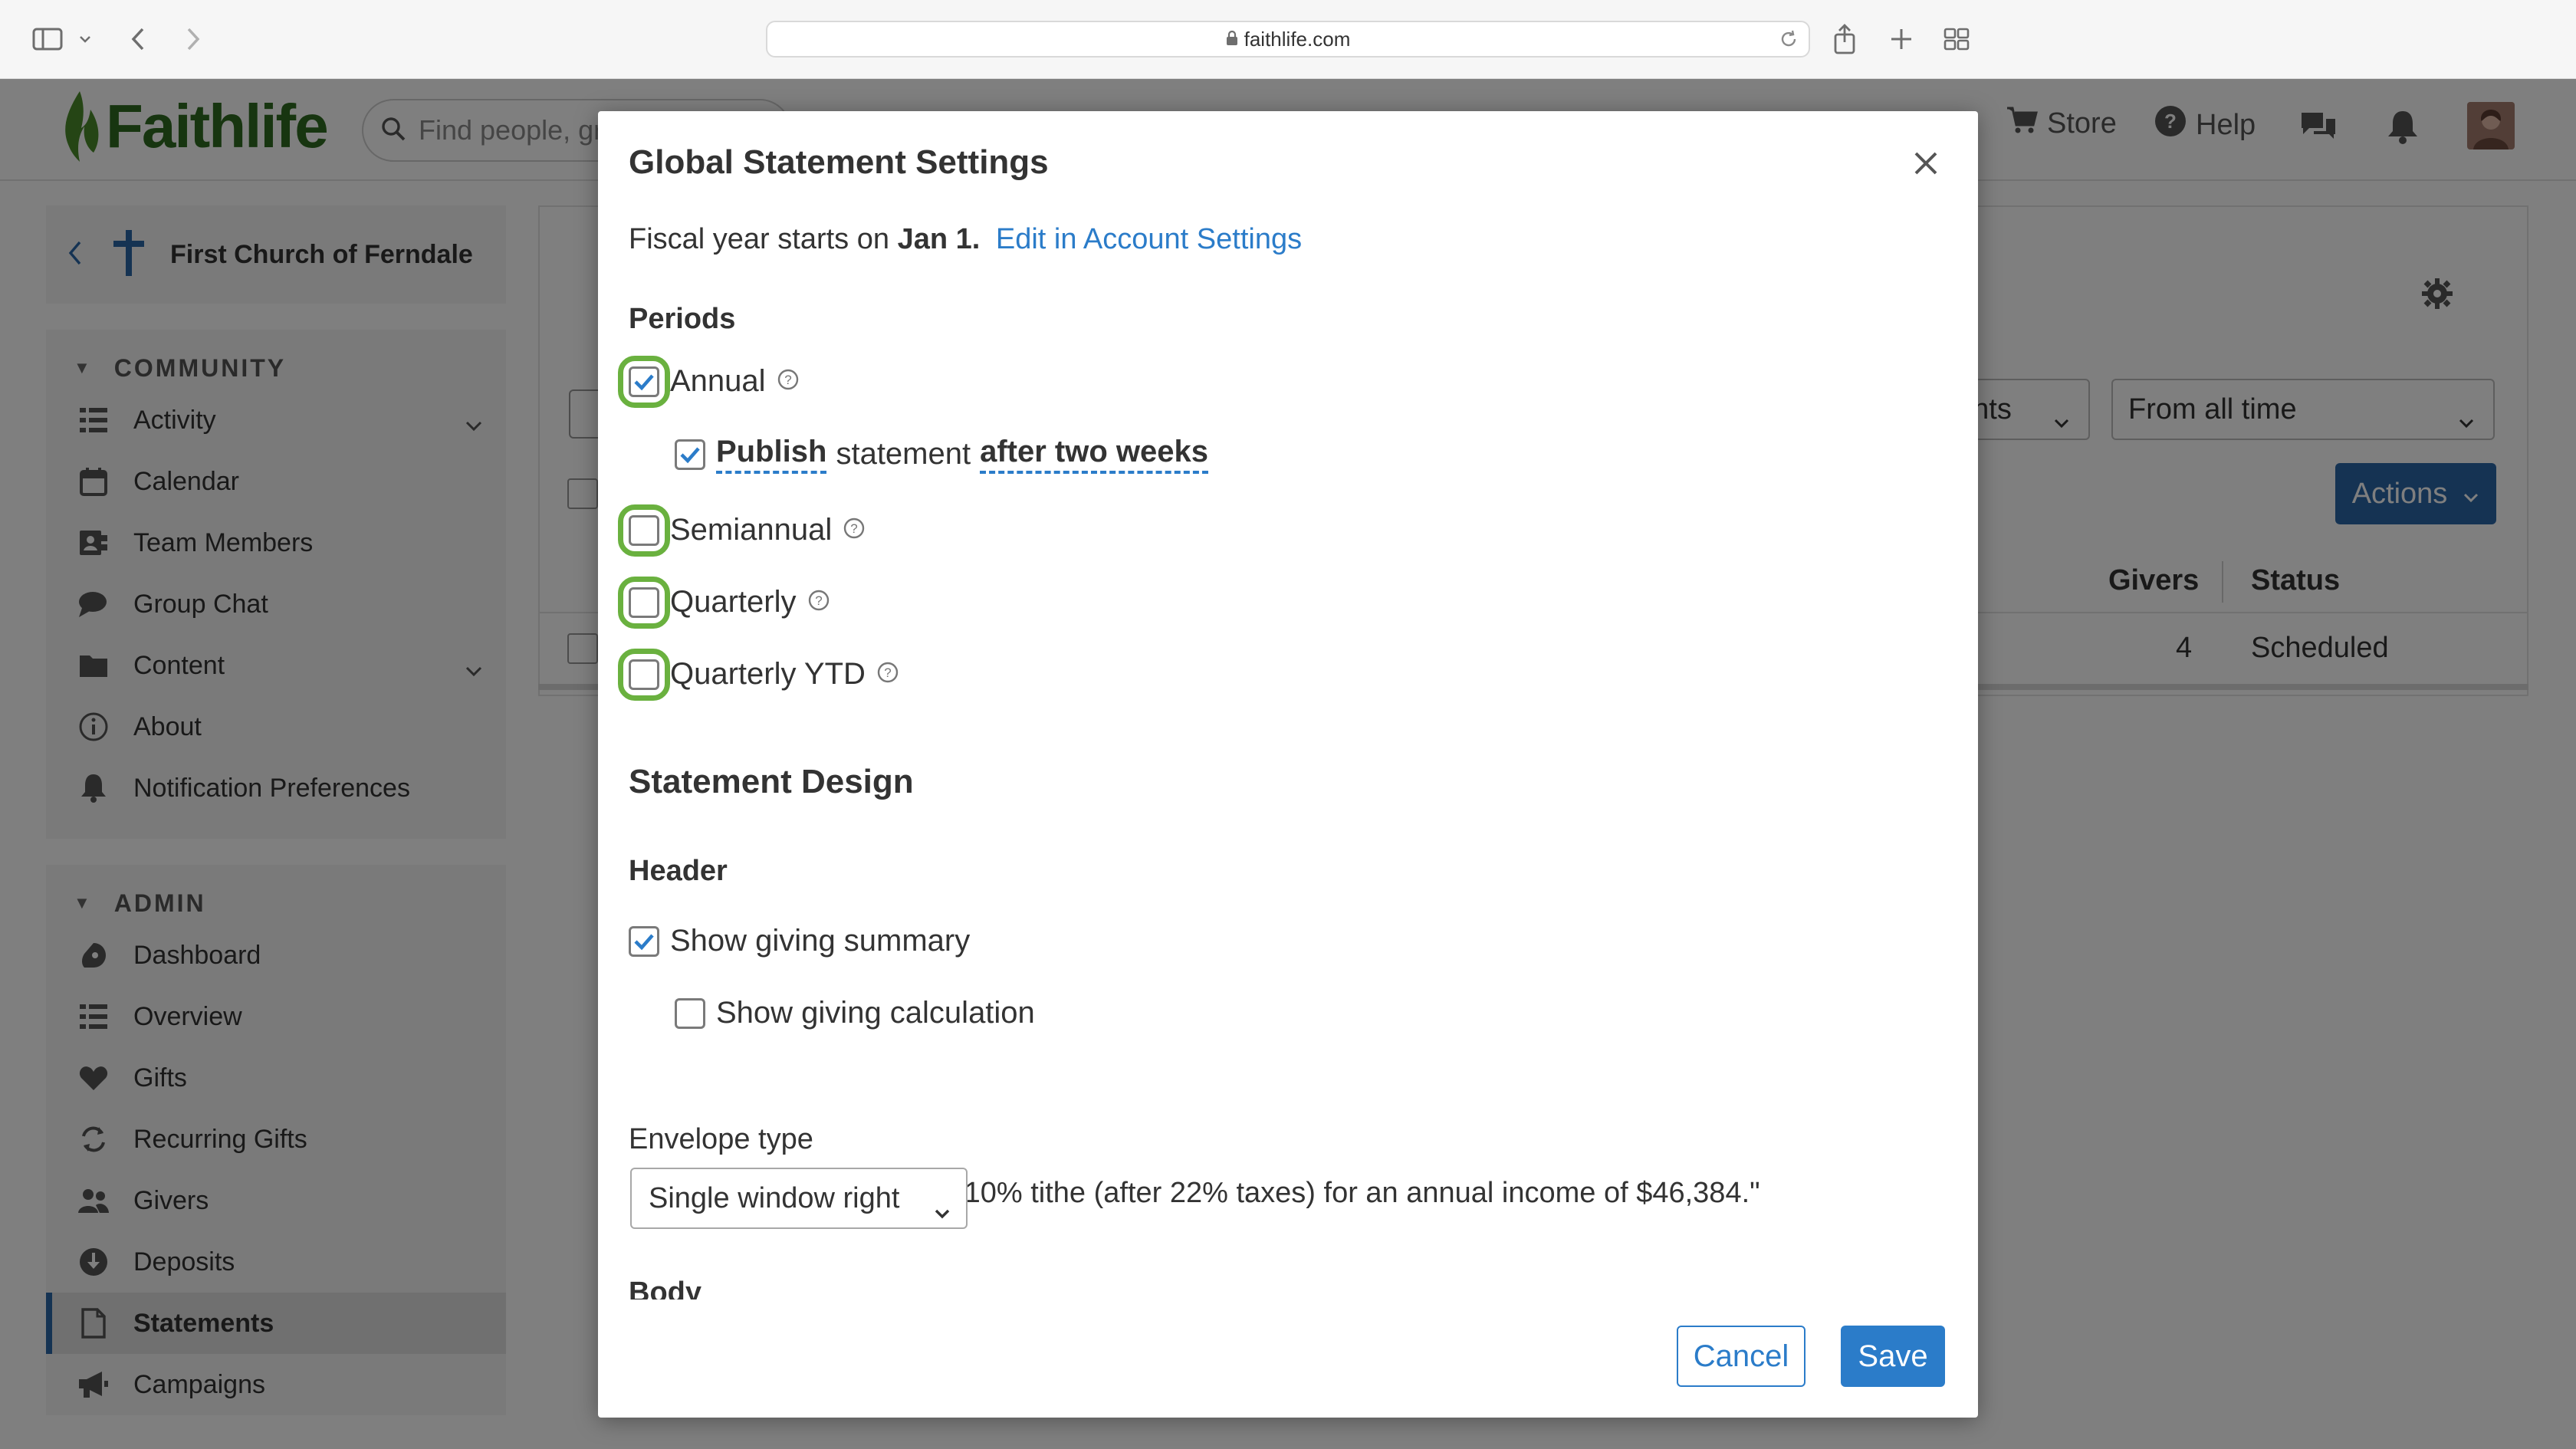 The width and height of the screenshot is (2576, 1449). Describe the element at coordinates (1742, 1356) in the screenshot. I see `cancel-button: Cancel` at that location.